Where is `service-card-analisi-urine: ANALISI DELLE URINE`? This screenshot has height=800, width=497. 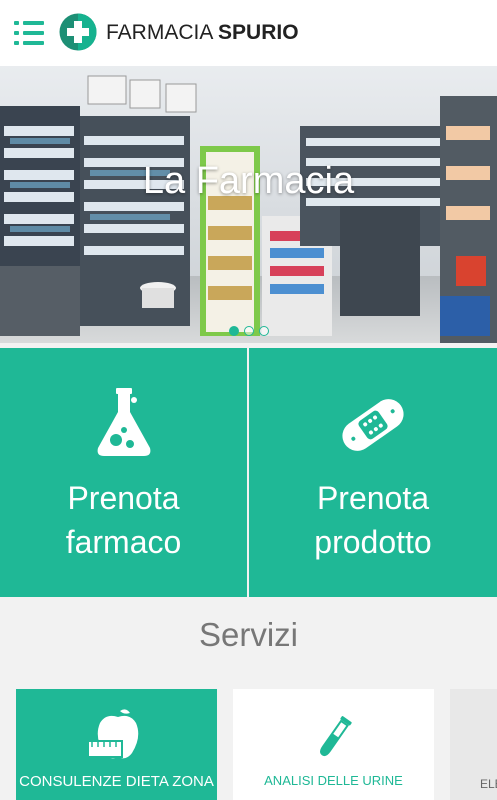
service-card-analisi-urine: ANALISI DELLE URINE is located at coordinates (333, 744).